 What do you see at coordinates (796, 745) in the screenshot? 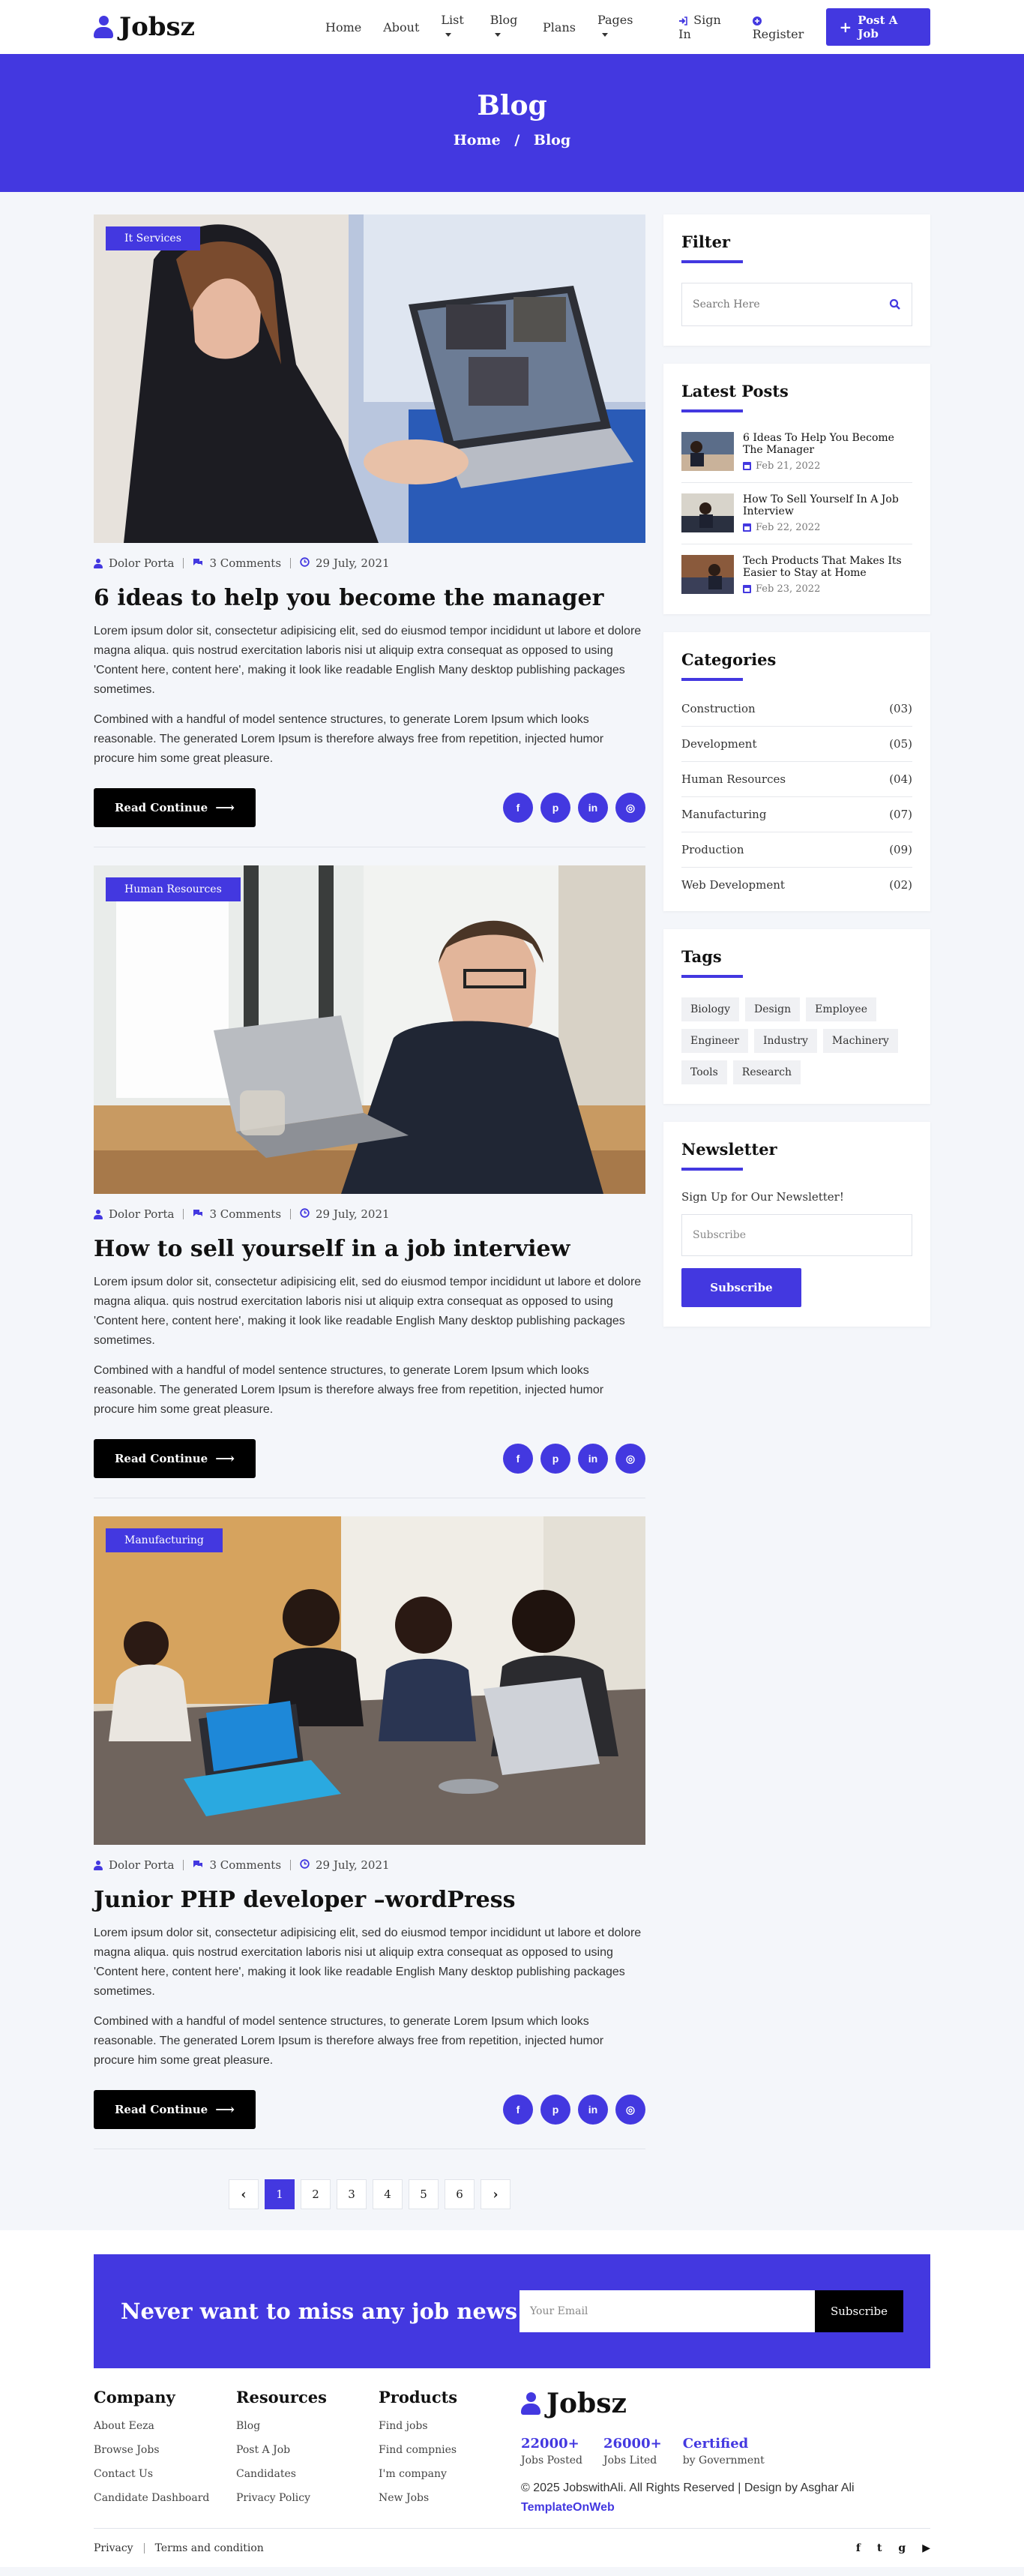
I see `category-item: Development (05)` at bounding box center [796, 745].